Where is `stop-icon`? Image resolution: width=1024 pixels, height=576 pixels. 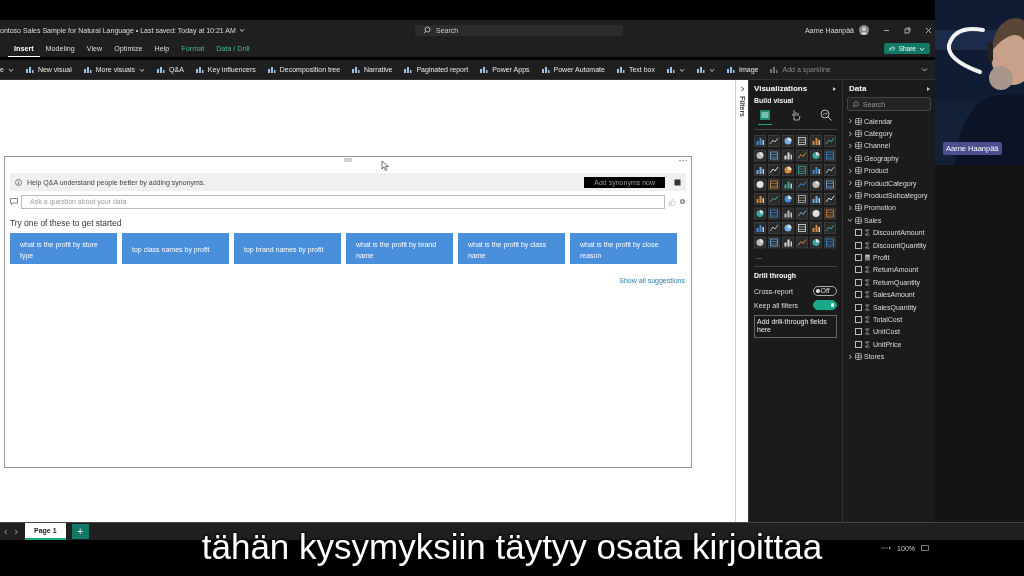 stop-icon is located at coordinates (677, 182).